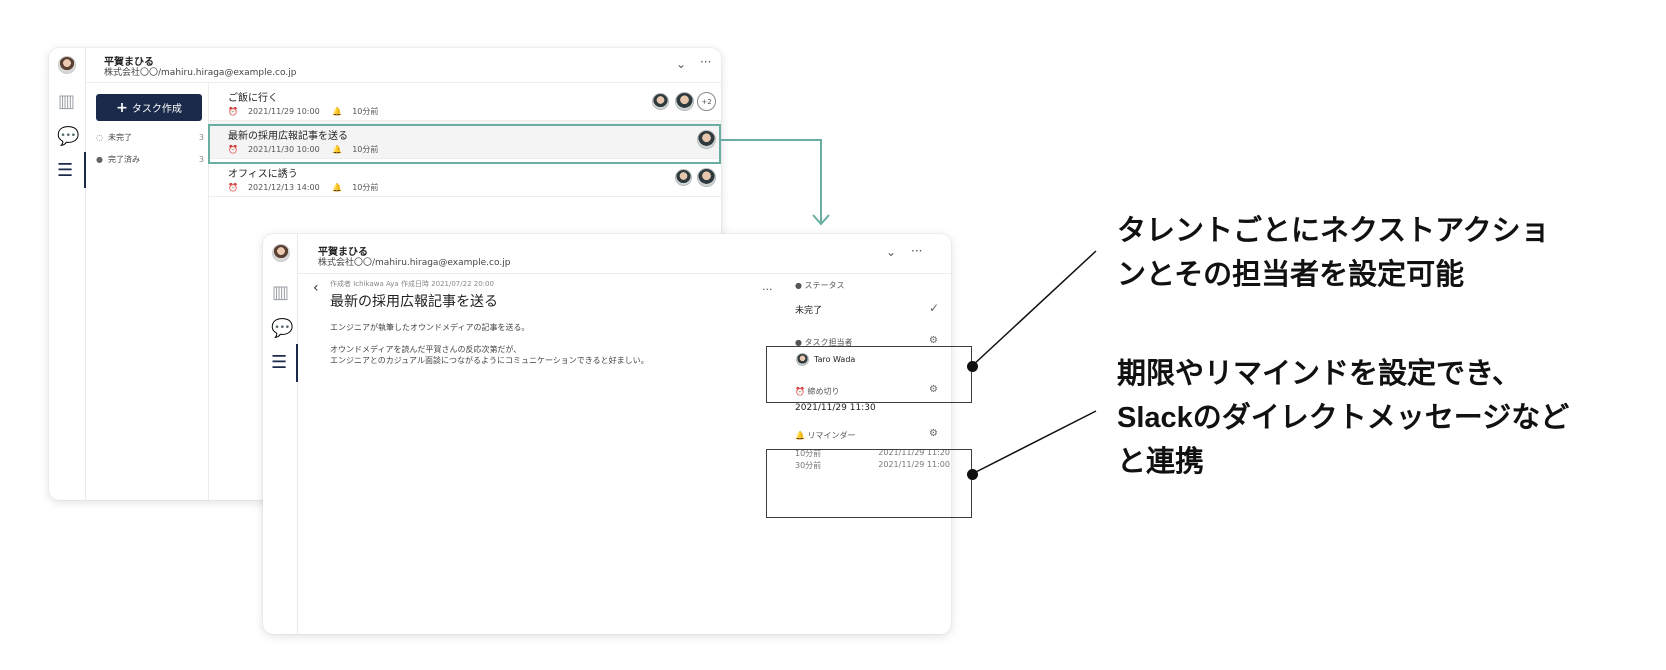 This screenshot has width=1666, height=670. I want to click on selected-task-highlight, so click(464, 144).